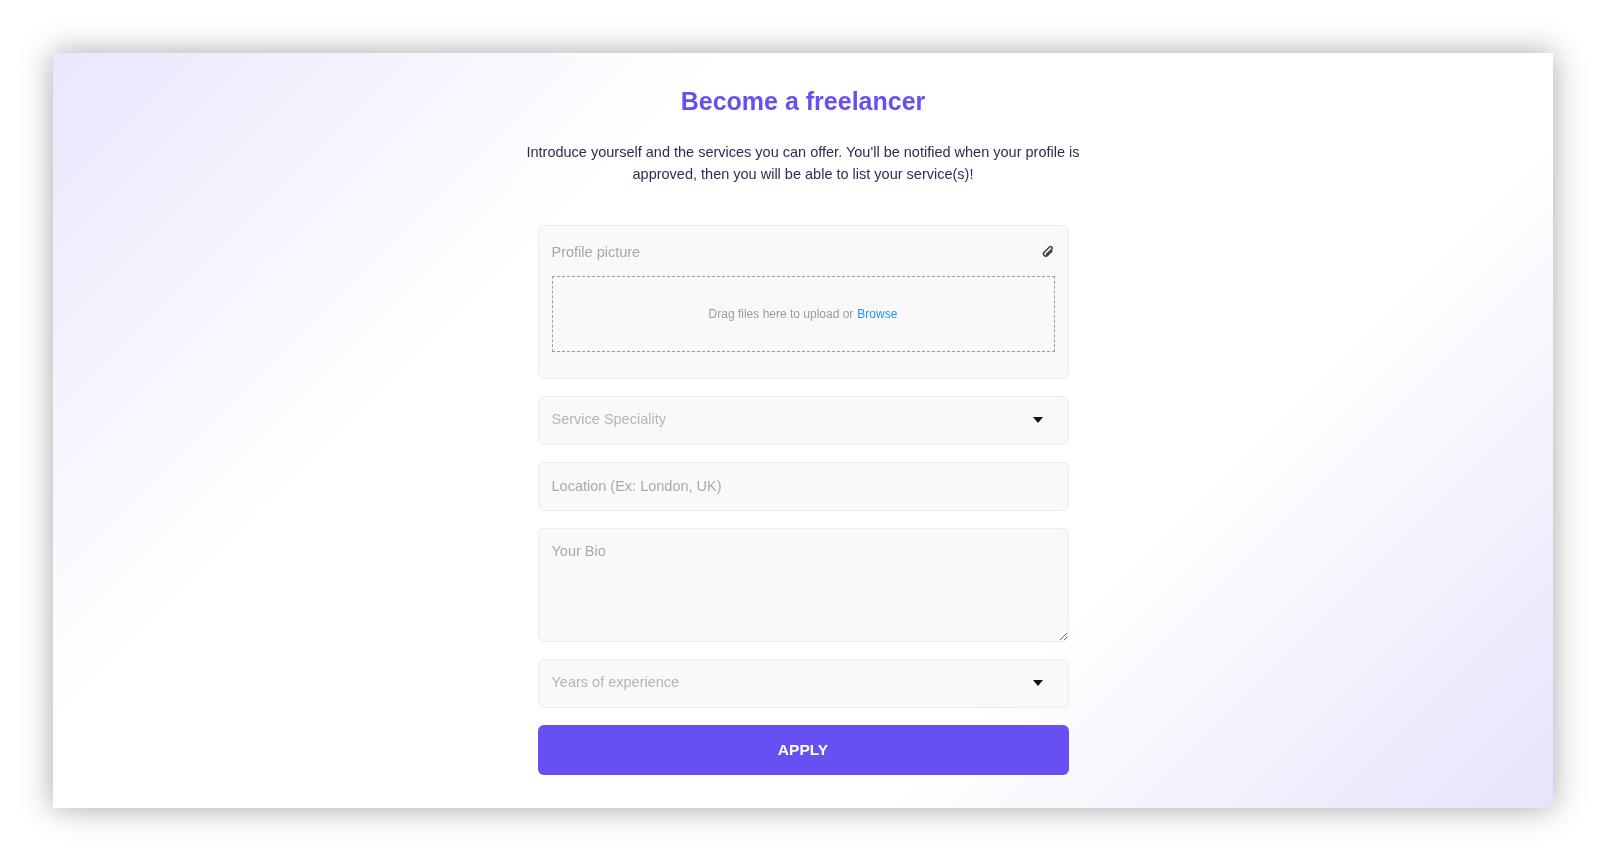 This screenshot has width=1606, height=862. What do you see at coordinates (803, 584) in the screenshot?
I see `bio-textarea: Your Bio` at bounding box center [803, 584].